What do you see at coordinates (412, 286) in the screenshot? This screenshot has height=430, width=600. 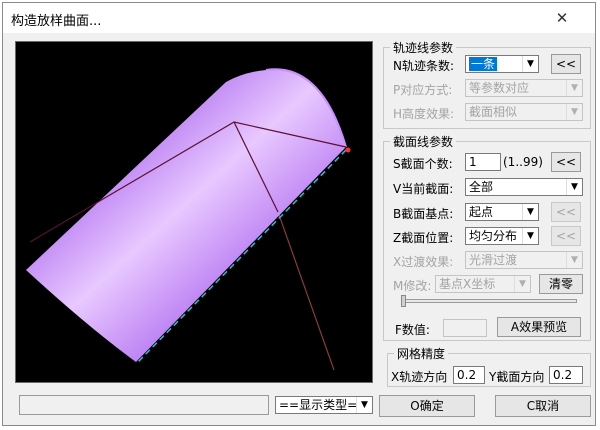 I see `modify-label: M修改:` at bounding box center [412, 286].